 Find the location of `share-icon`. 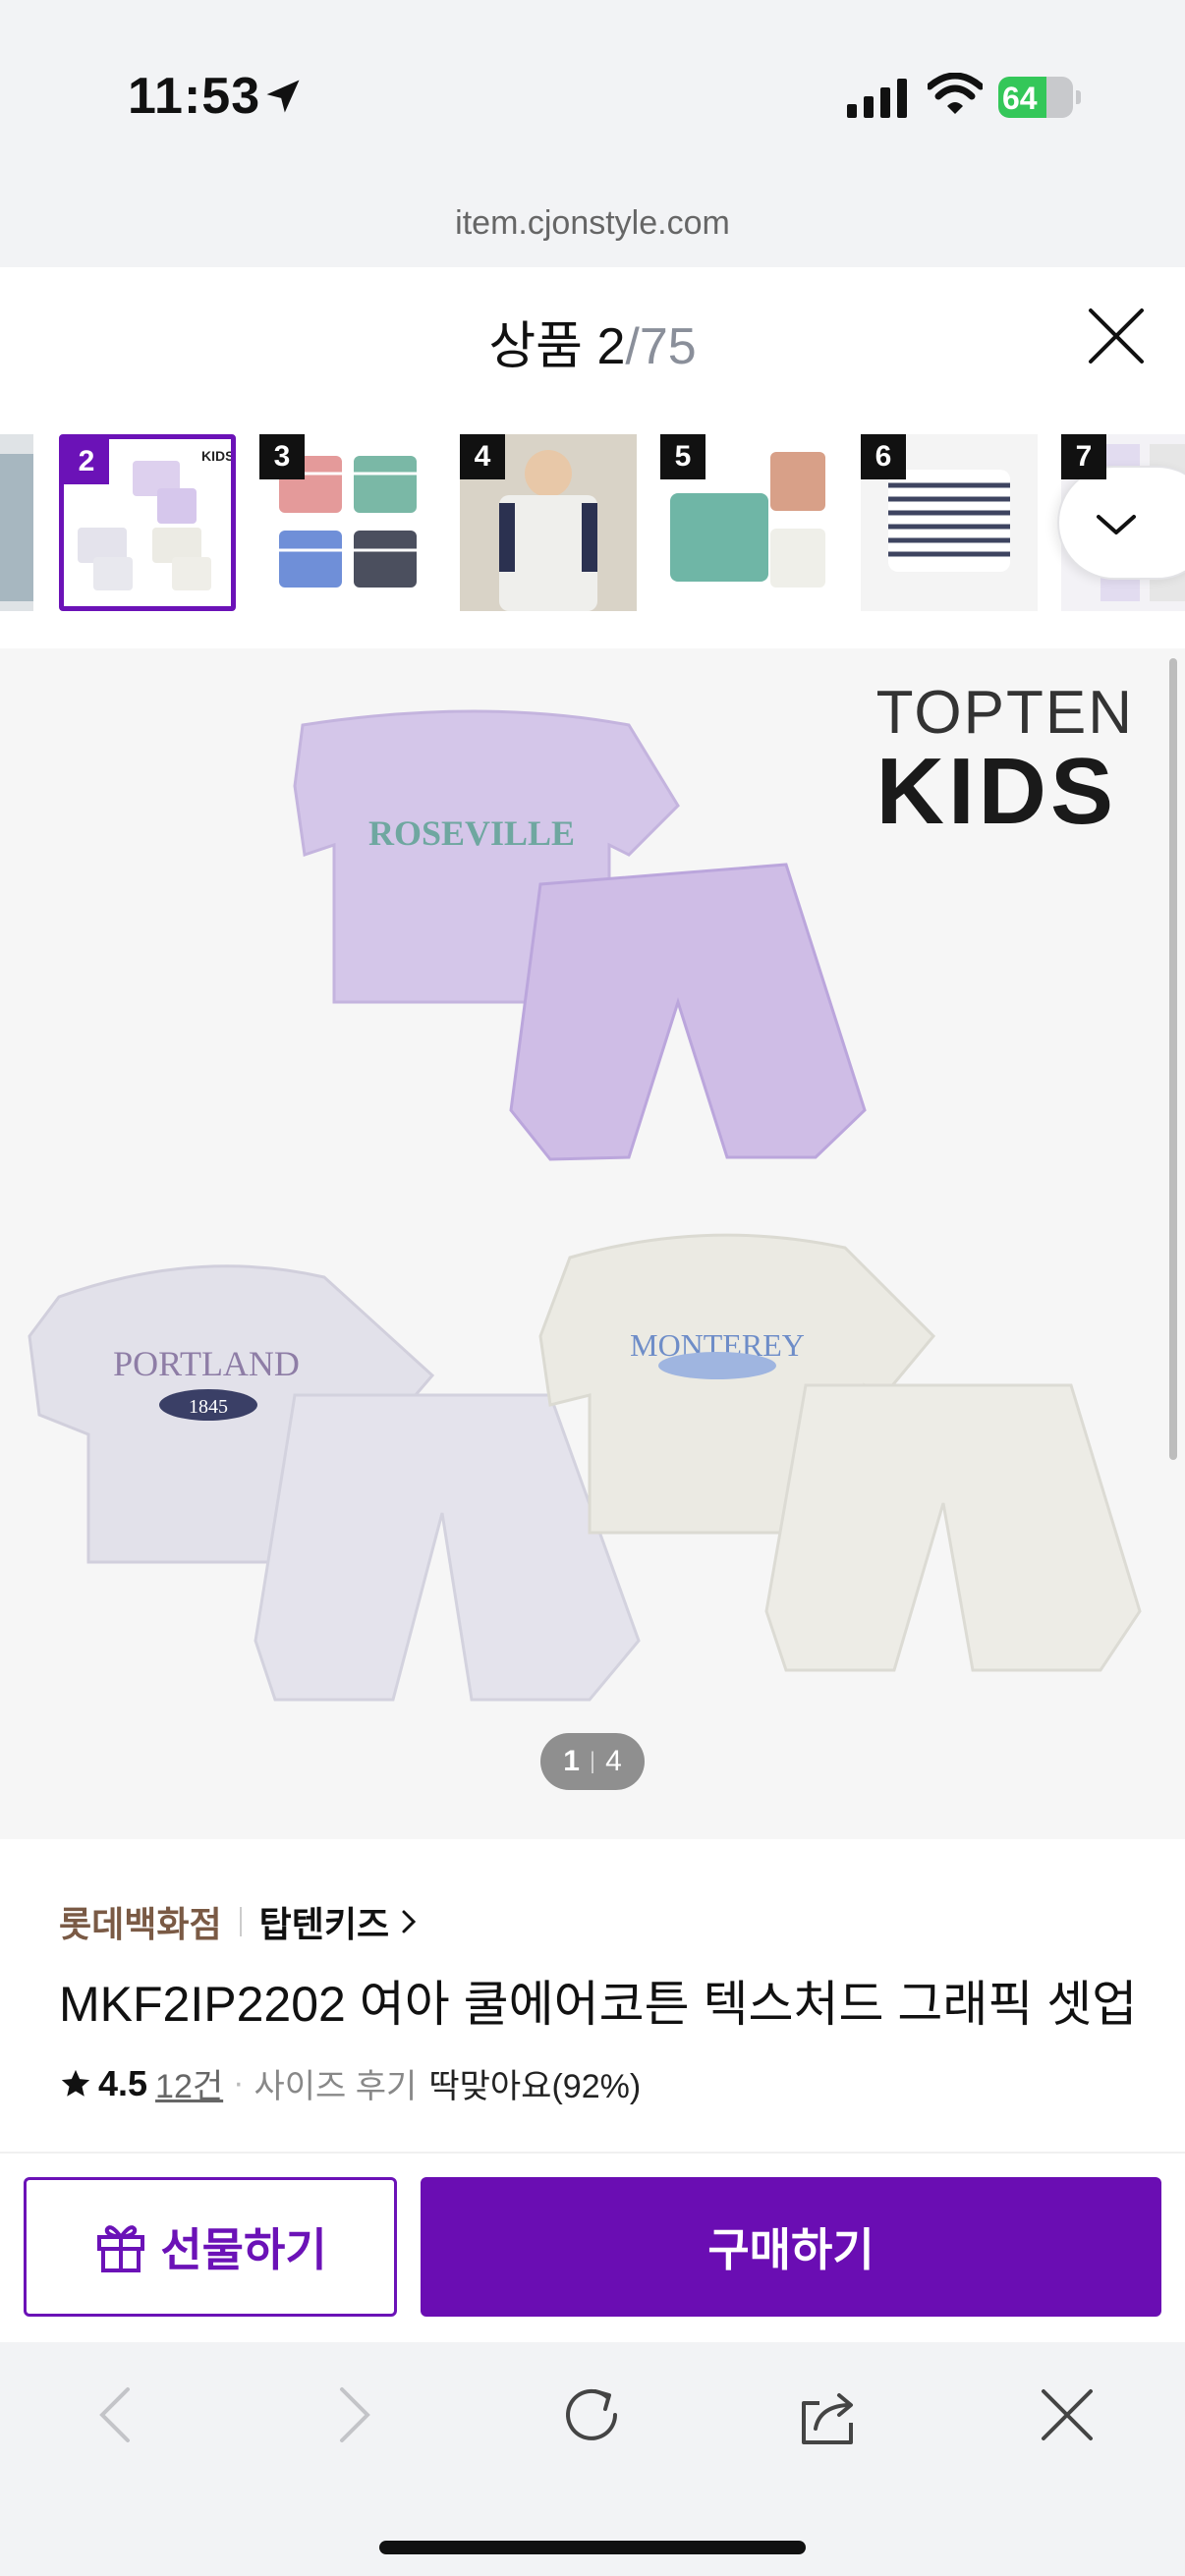

share-icon is located at coordinates (830, 2415).